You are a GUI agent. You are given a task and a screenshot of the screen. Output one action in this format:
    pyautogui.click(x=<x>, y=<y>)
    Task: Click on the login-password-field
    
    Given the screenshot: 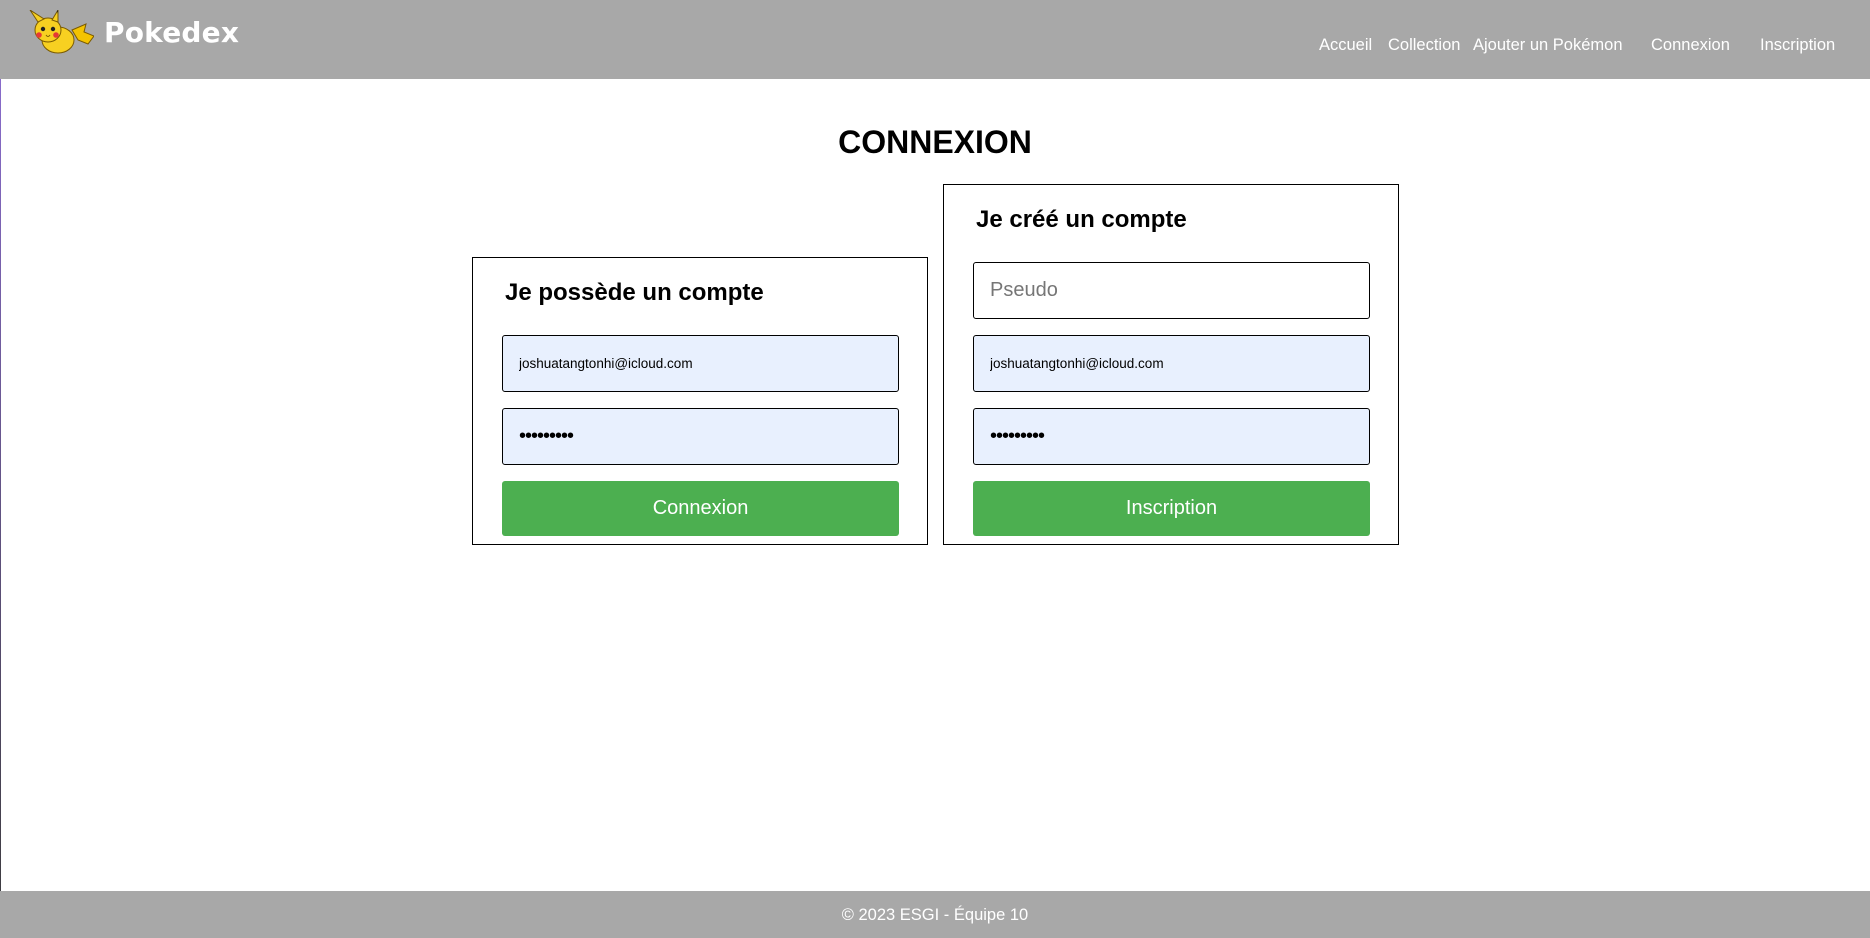 What is the action you would take?
    pyautogui.click(x=700, y=436)
    